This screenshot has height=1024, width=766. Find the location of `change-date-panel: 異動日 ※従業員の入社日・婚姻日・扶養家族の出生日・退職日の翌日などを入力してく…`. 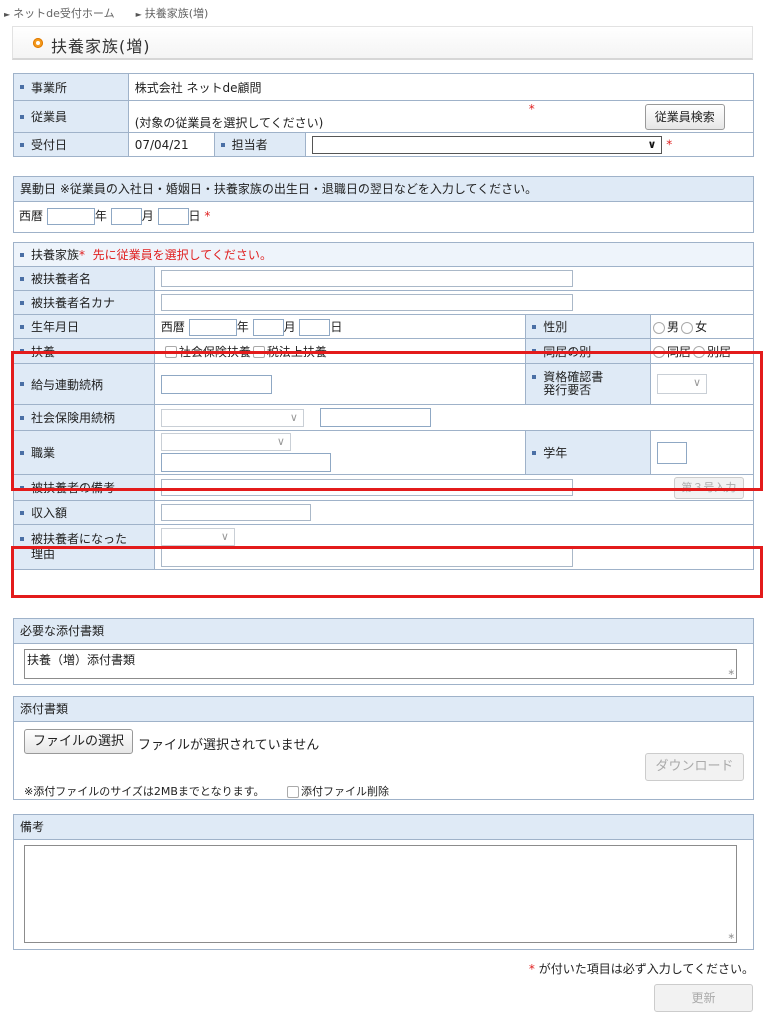

change-date-panel: 異動日 ※従業員の入社日・婚姻日・扶養家族の出生日・退職日の翌日などを入力してく… is located at coordinates (383, 204).